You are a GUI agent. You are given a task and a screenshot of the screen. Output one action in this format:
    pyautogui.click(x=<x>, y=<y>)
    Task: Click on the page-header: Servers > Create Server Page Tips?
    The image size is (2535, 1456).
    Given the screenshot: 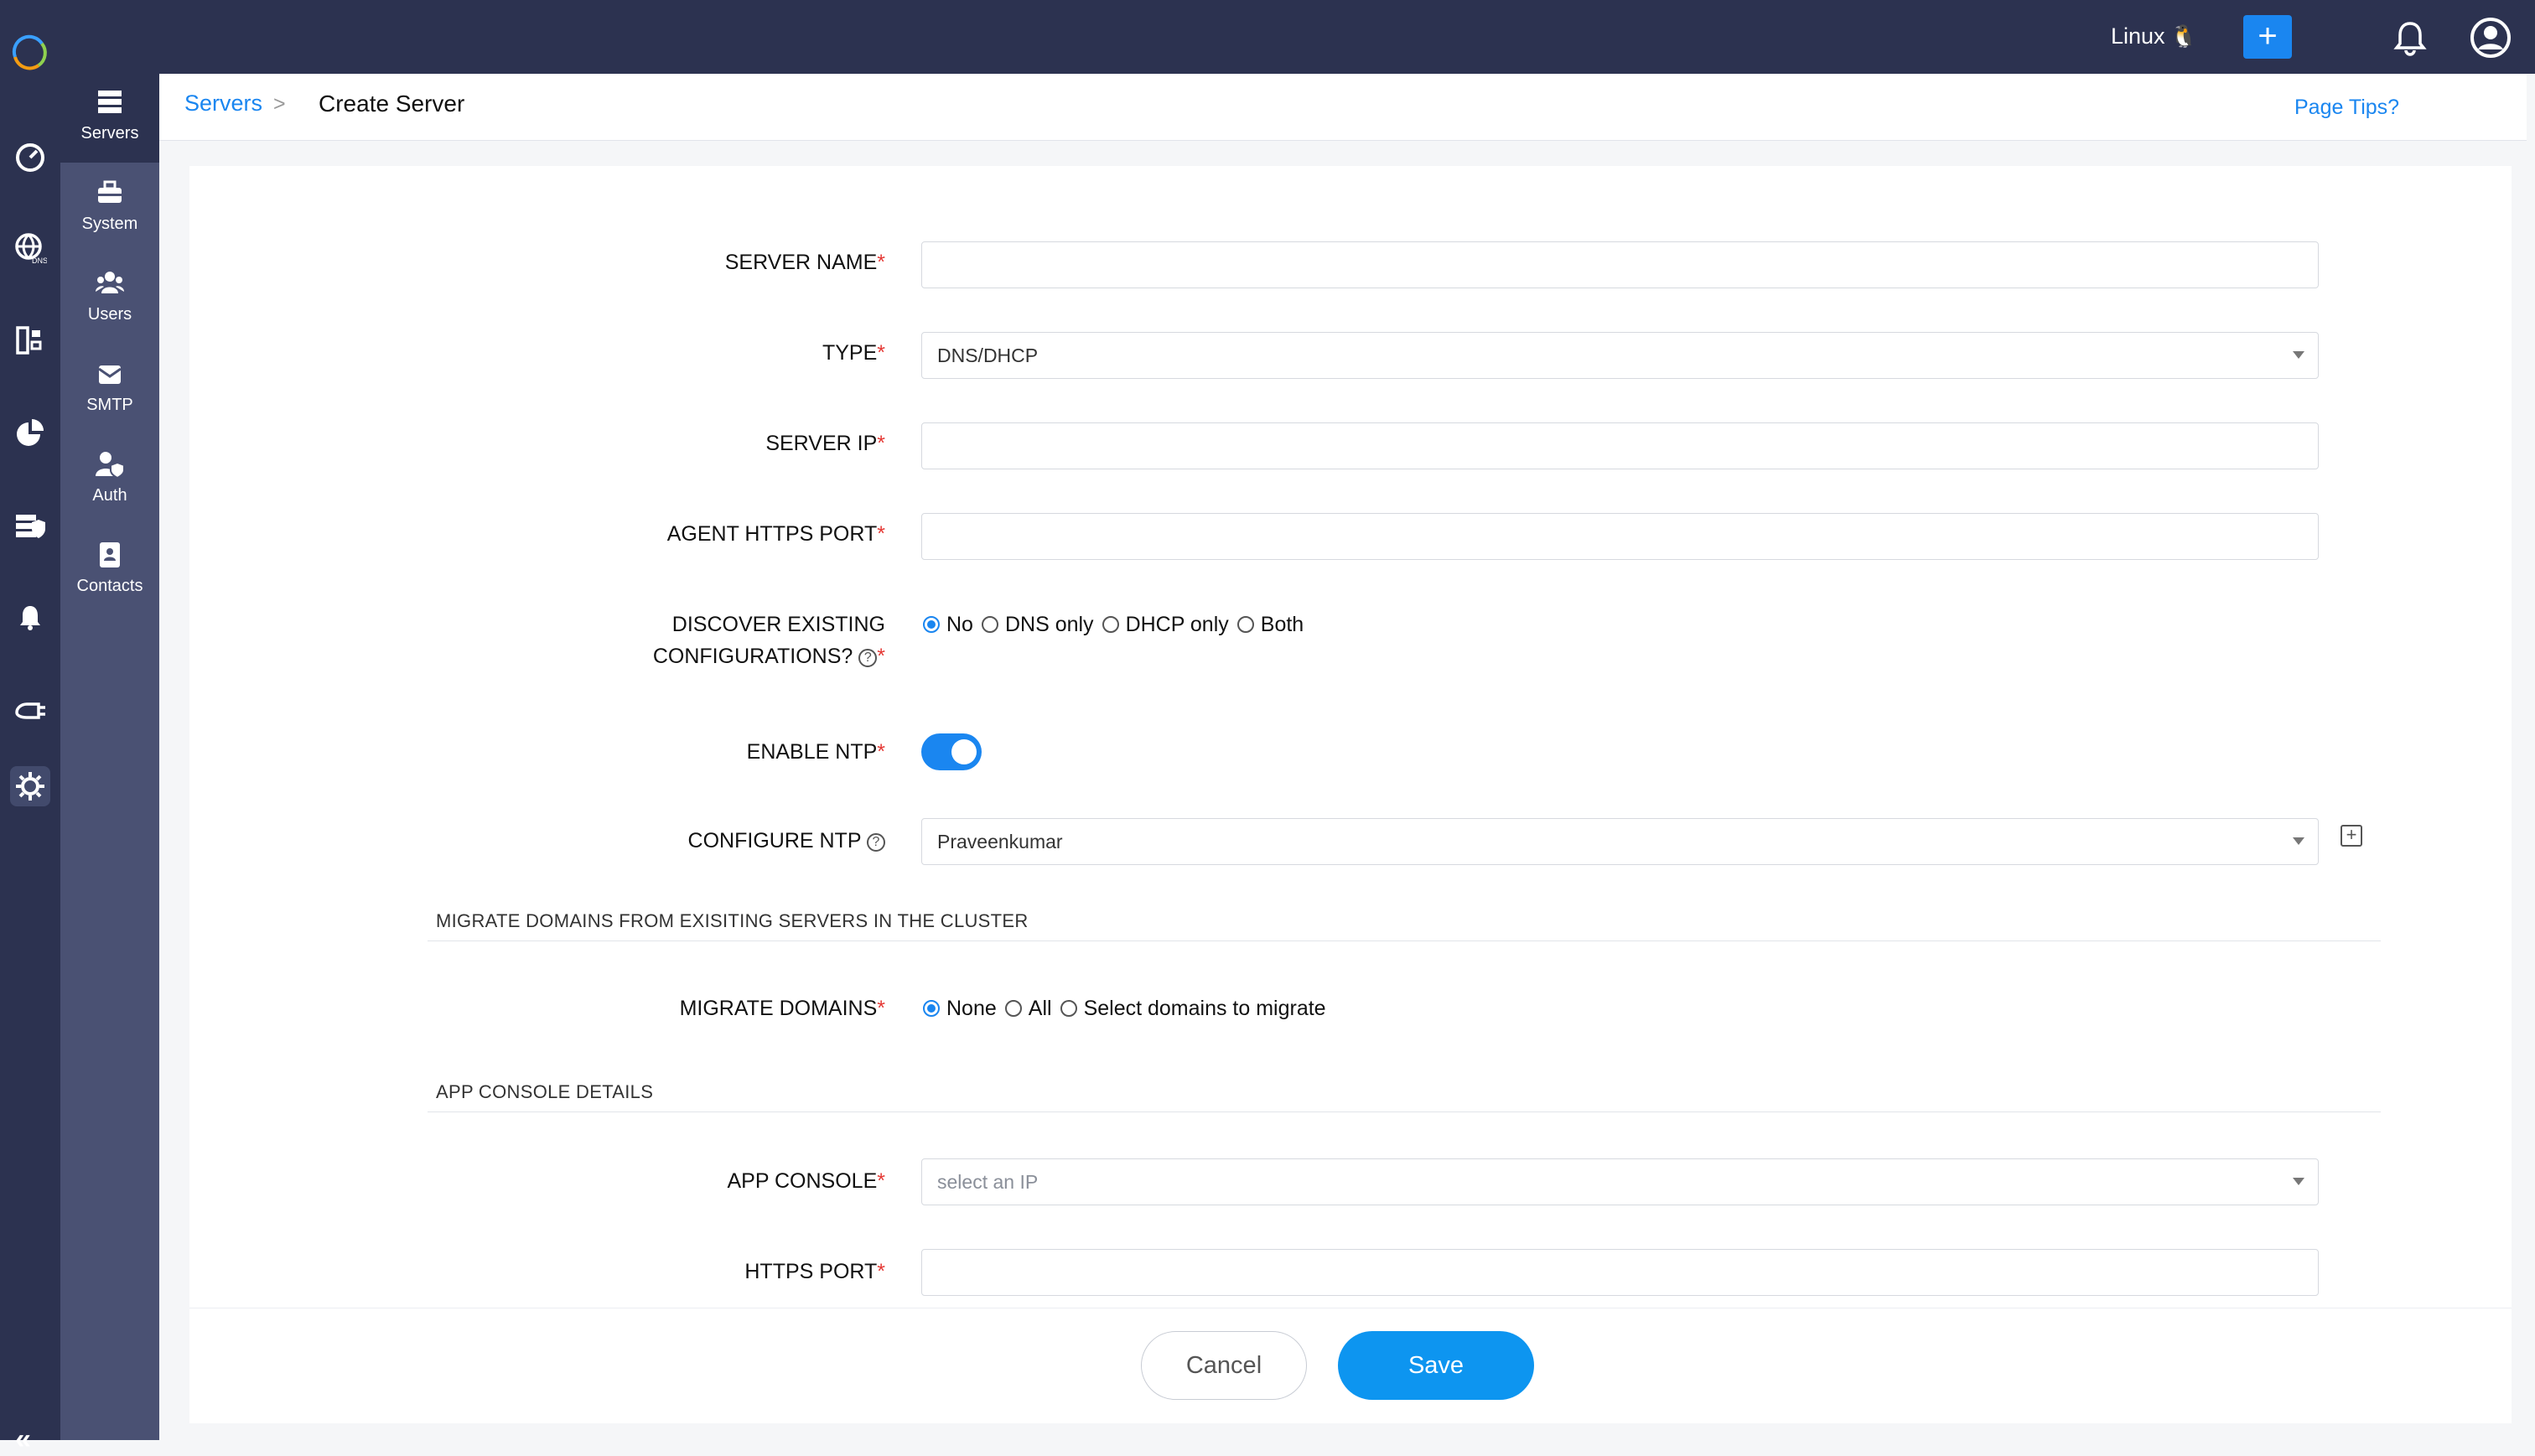 What is the action you would take?
    pyautogui.click(x=1347, y=107)
    